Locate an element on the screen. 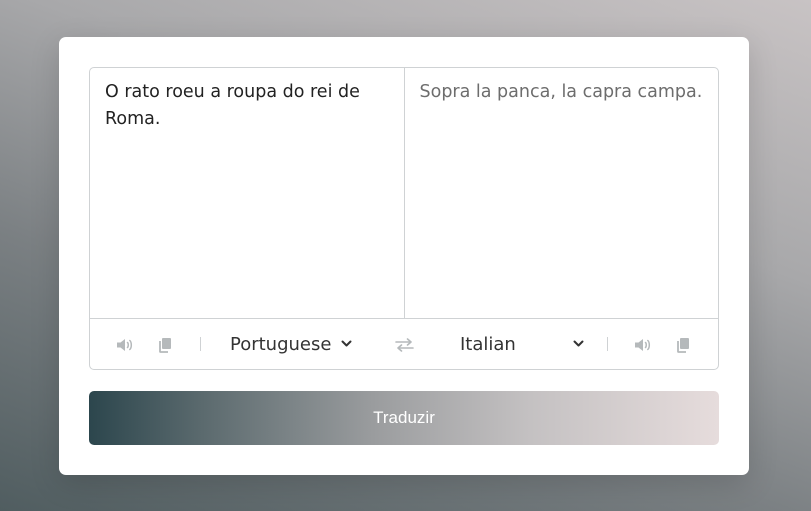 The image size is (811, 511). to-language-label: Italian is located at coordinates (488, 344).